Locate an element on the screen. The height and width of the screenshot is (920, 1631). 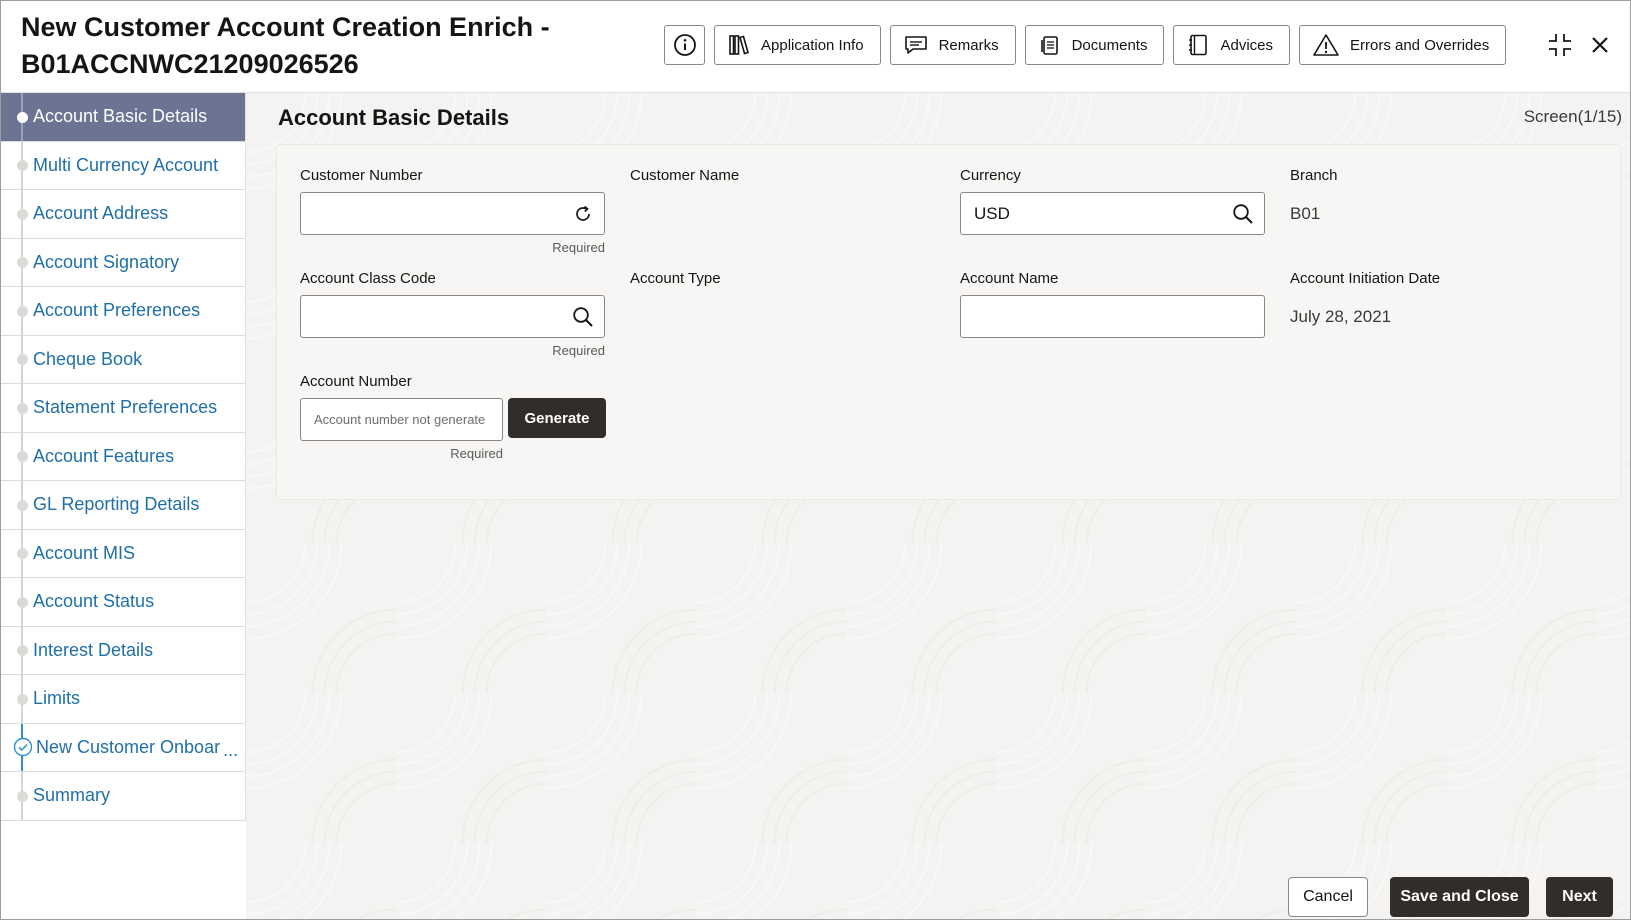
warning-icon is located at coordinates (1326, 45).